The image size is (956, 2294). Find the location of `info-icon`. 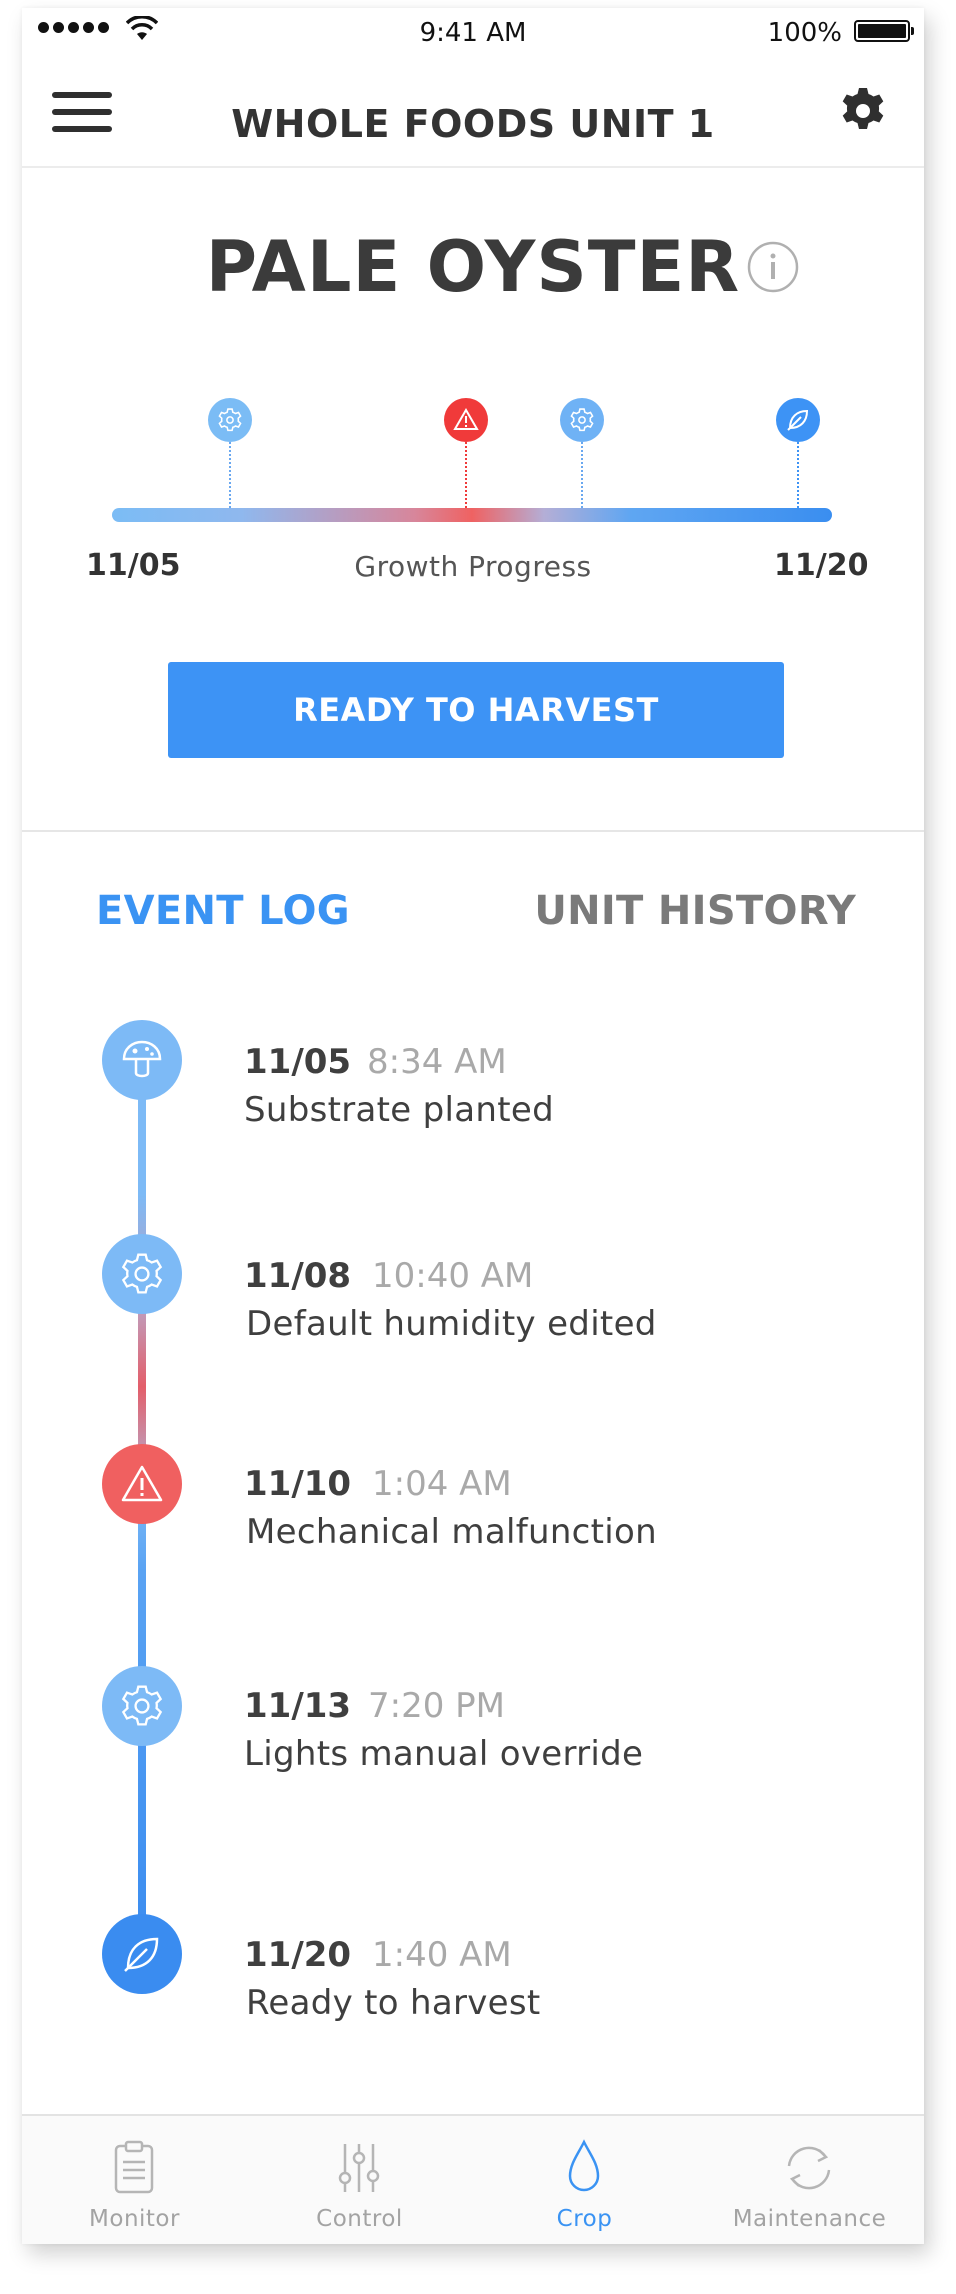

info-icon is located at coordinates (773, 267).